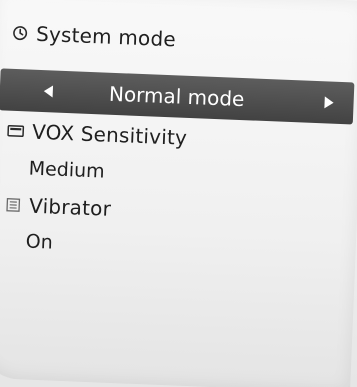  What do you see at coordinates (109, 134) in the screenshot?
I see `vox-sensitivity-label: VOX Sensitivity` at bounding box center [109, 134].